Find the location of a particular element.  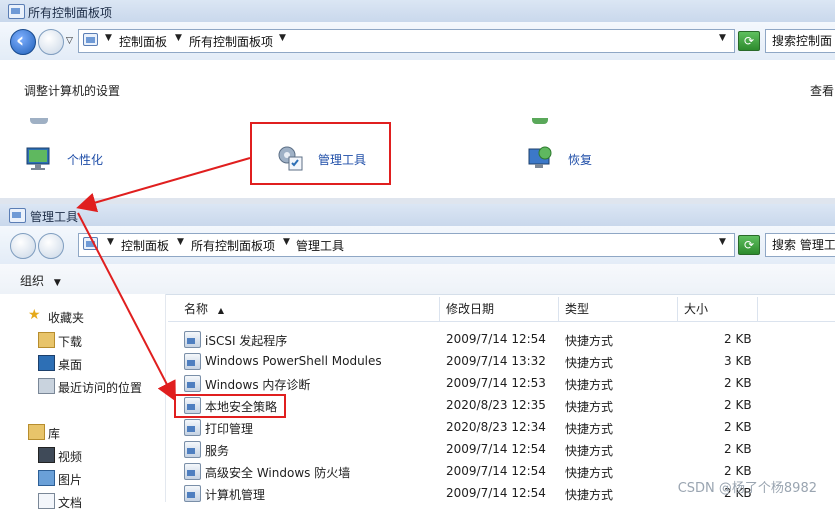

arrow-to-local-security-policy is located at coordinates (126, 307).